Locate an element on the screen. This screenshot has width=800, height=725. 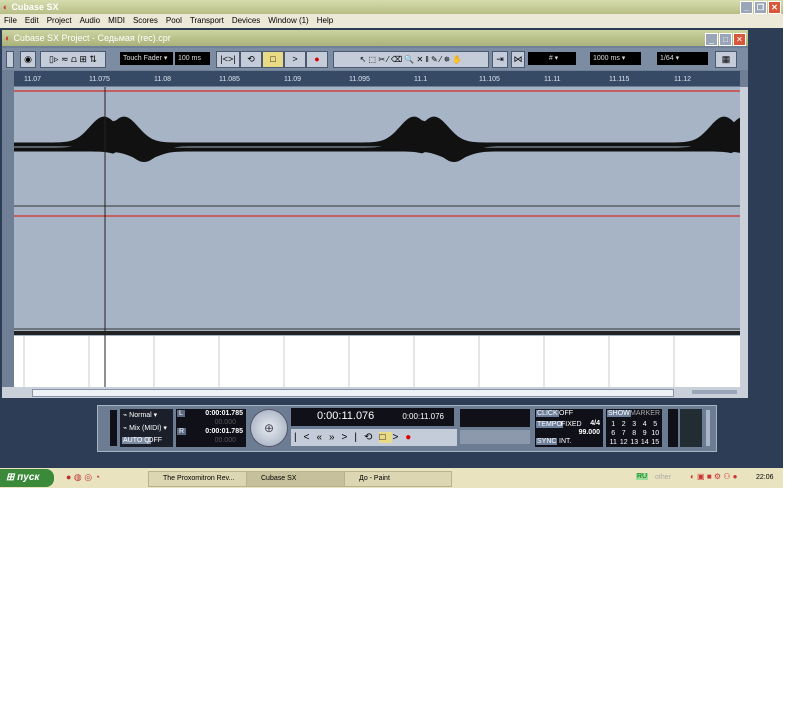
right-locator-time: 0:00:01.785 is located at coordinates (224, 431).